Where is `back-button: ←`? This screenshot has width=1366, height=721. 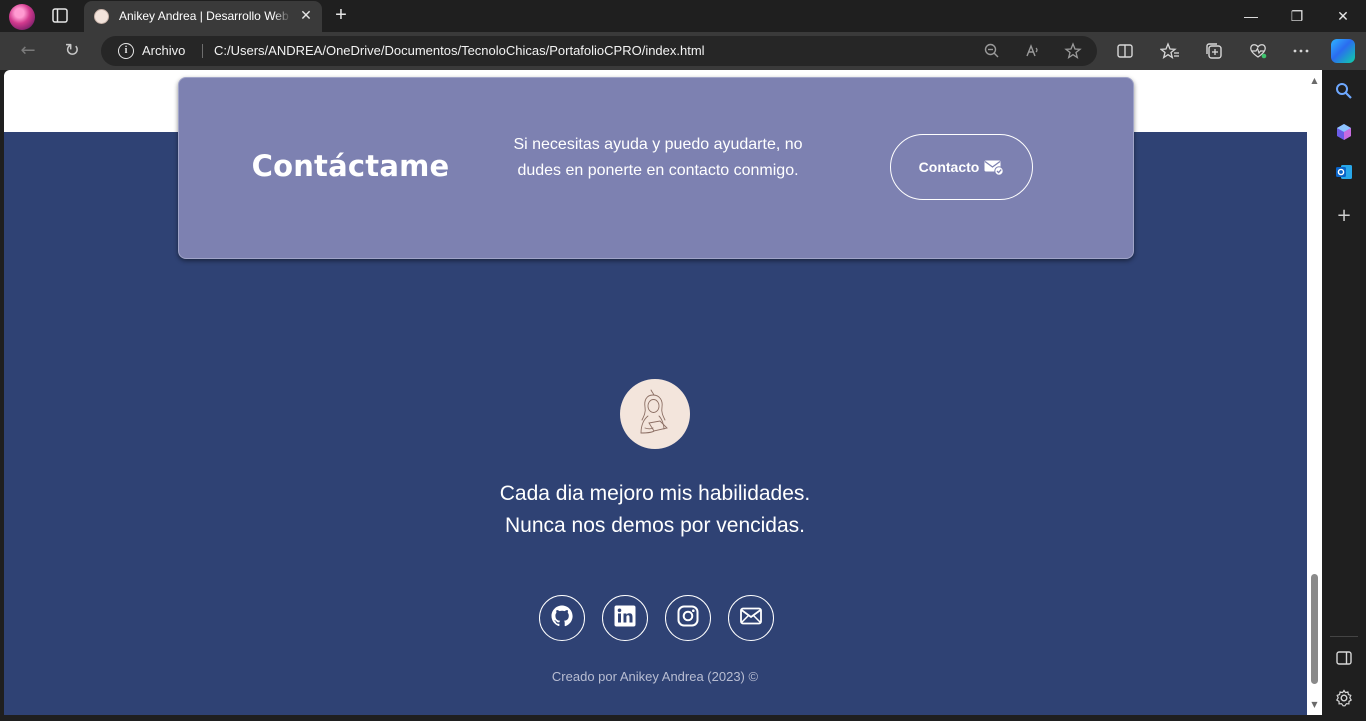 back-button: ← is located at coordinates (28, 51).